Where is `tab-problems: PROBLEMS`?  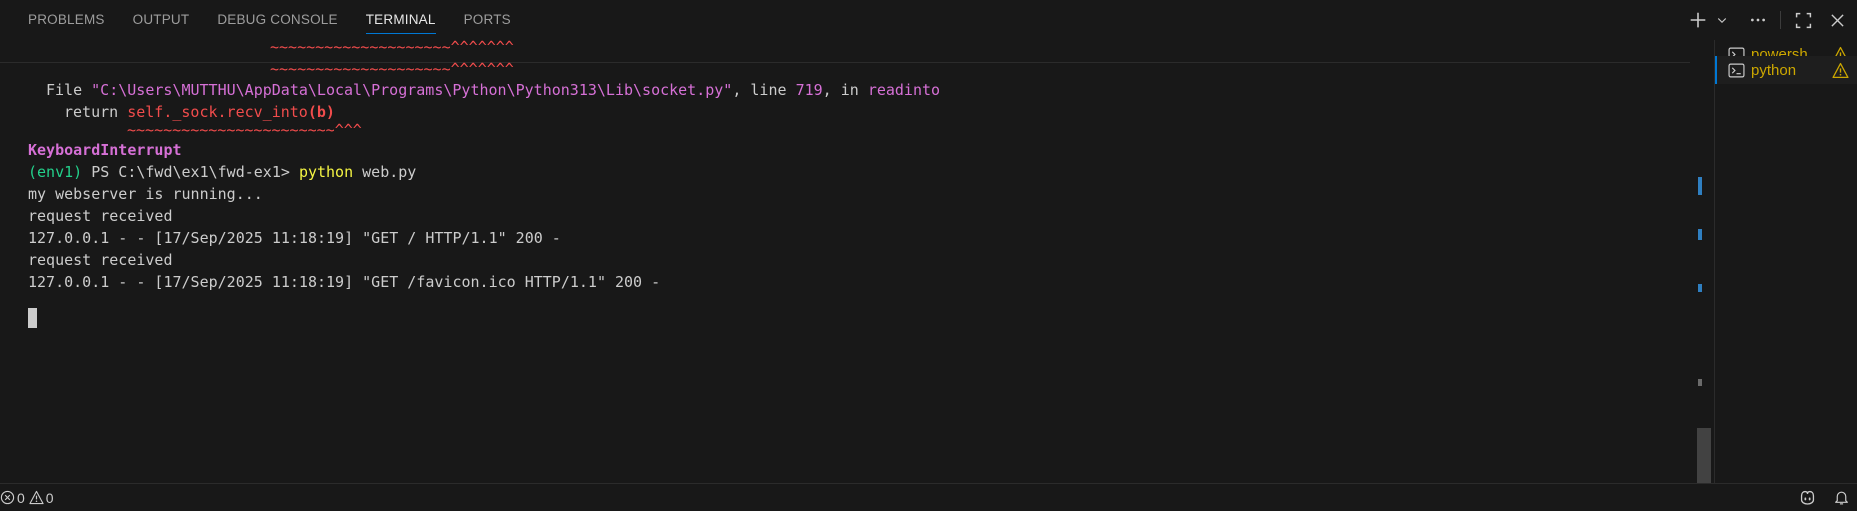
tab-problems: PROBLEMS is located at coordinates (66, 20).